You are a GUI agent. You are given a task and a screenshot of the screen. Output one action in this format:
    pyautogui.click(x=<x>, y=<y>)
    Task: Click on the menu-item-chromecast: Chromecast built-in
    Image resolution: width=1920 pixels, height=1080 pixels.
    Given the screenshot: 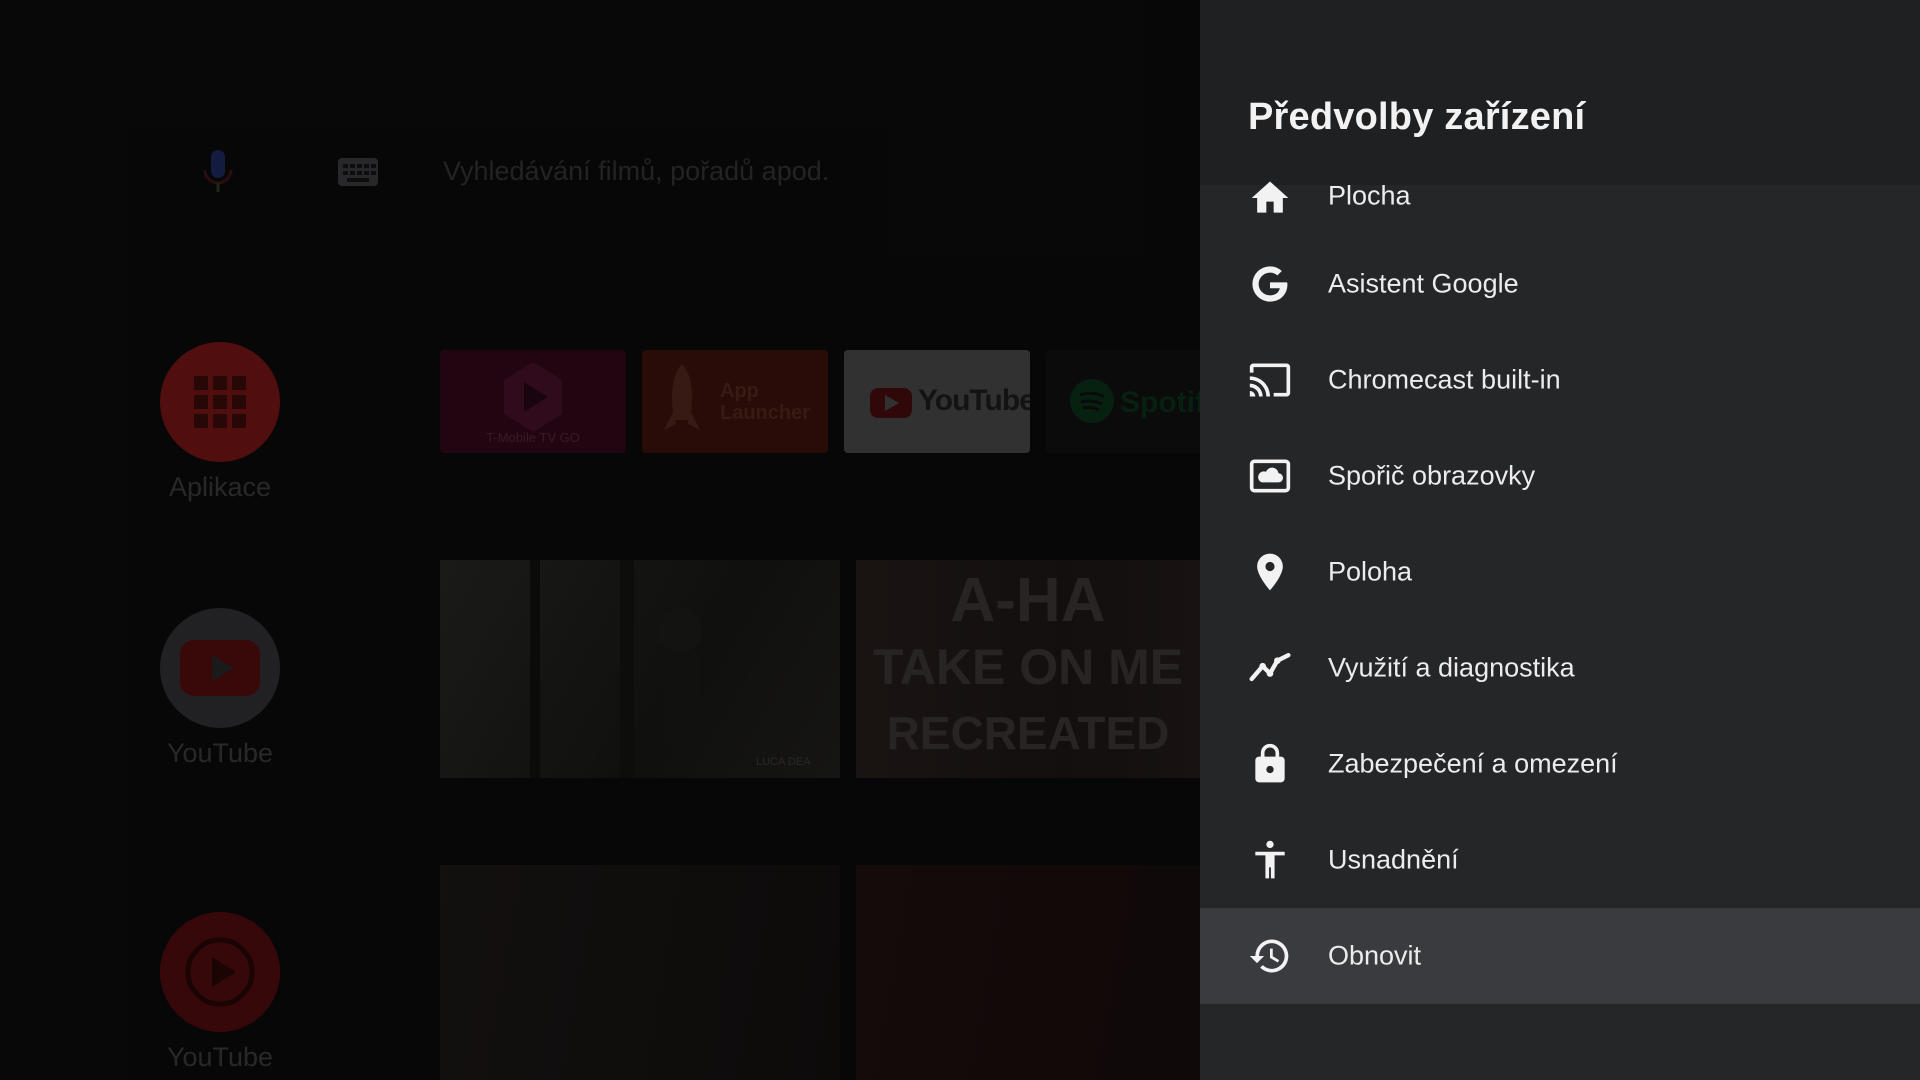 What is the action you would take?
    pyautogui.click(x=1560, y=380)
    